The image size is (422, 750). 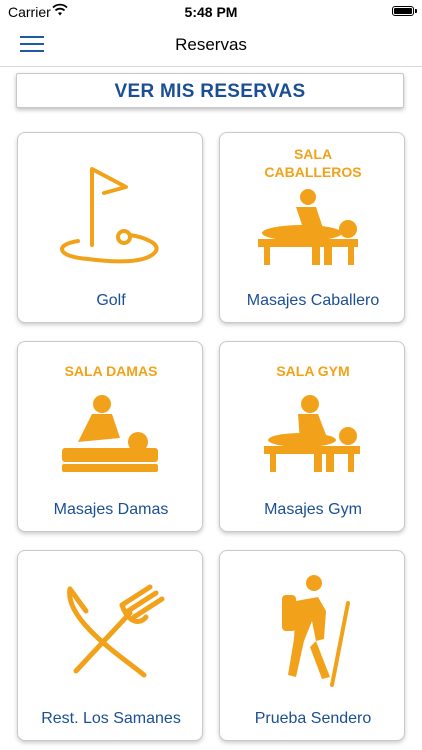 I want to click on card-caption: SALA, so click(x=313, y=154).